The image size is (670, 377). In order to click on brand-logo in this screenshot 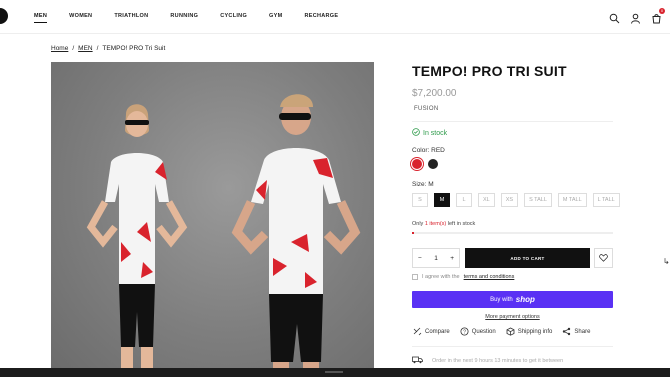, I will do `click(4, 16)`.